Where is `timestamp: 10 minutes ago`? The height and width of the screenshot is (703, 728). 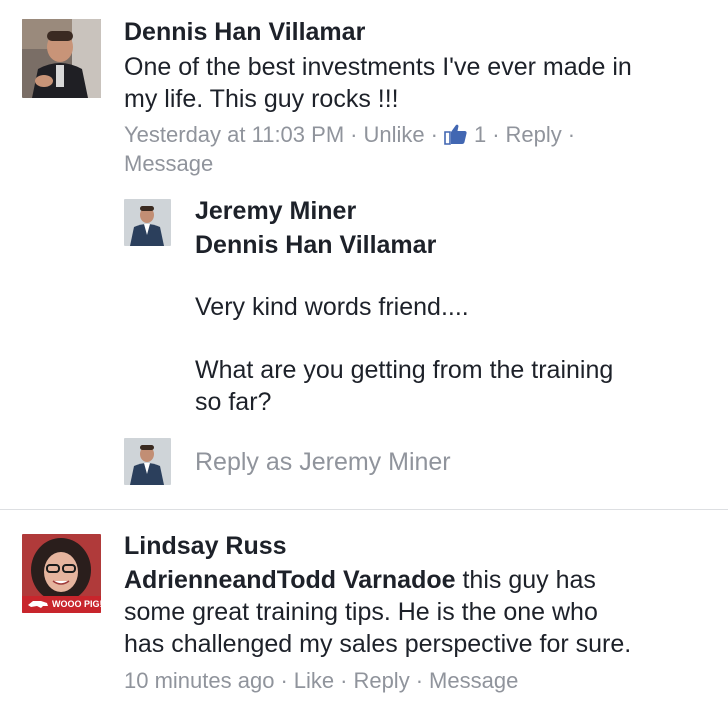
timestamp: 10 minutes ago is located at coordinates (199, 680).